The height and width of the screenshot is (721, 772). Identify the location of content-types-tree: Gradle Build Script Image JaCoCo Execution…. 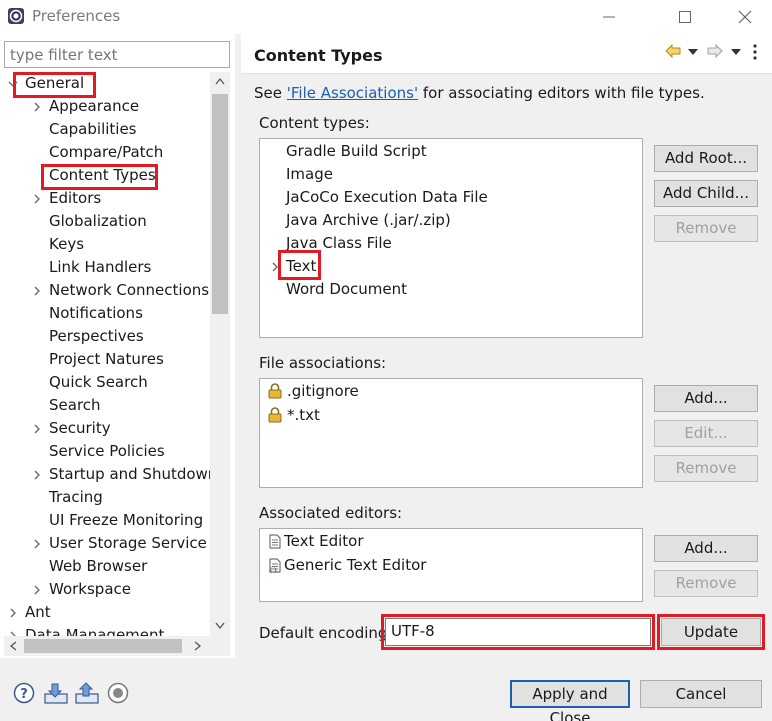
(451, 238).